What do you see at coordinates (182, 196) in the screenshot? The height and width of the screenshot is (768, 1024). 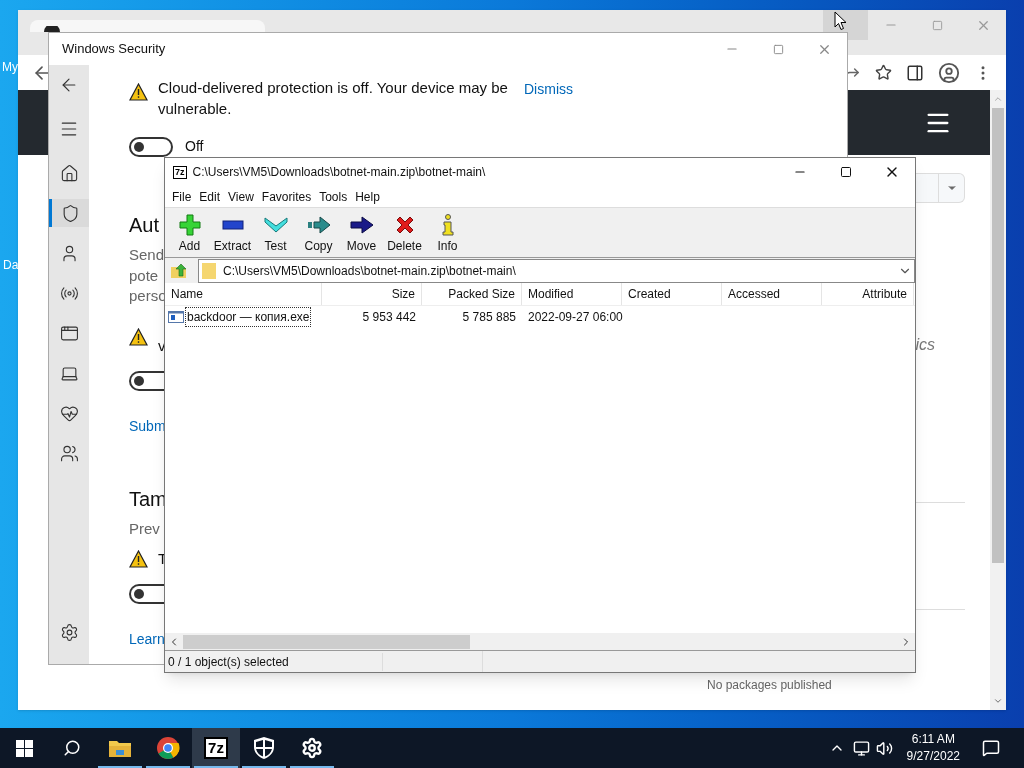 I see `menu-item: File` at bounding box center [182, 196].